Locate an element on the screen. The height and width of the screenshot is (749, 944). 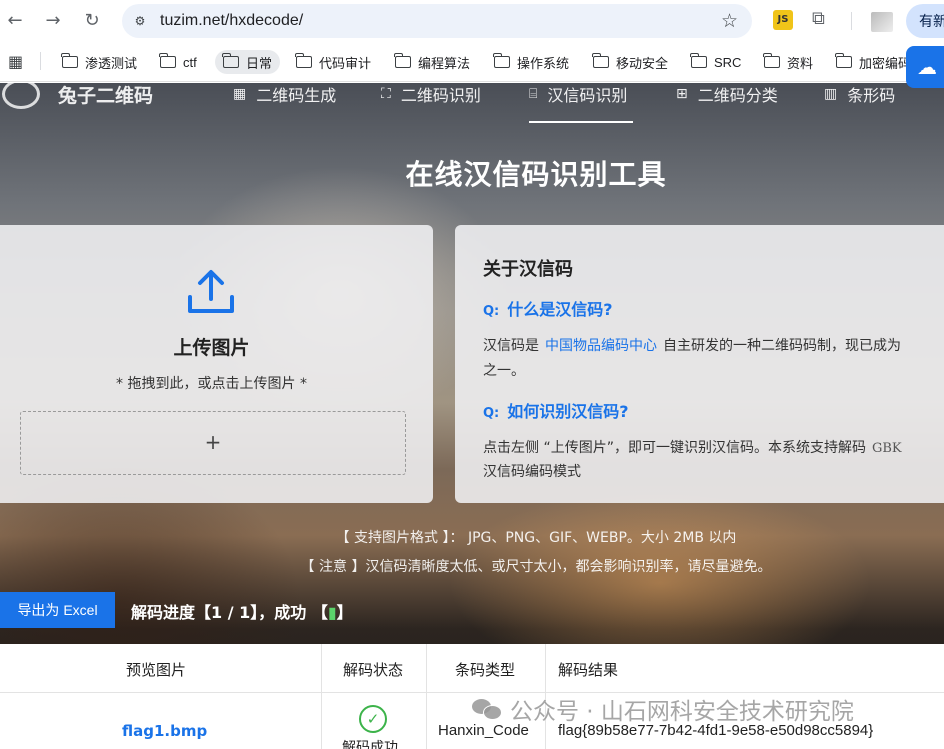
upload-hint: * 拖拽到此，或点击上传图片 * is located at coordinates (211, 384).